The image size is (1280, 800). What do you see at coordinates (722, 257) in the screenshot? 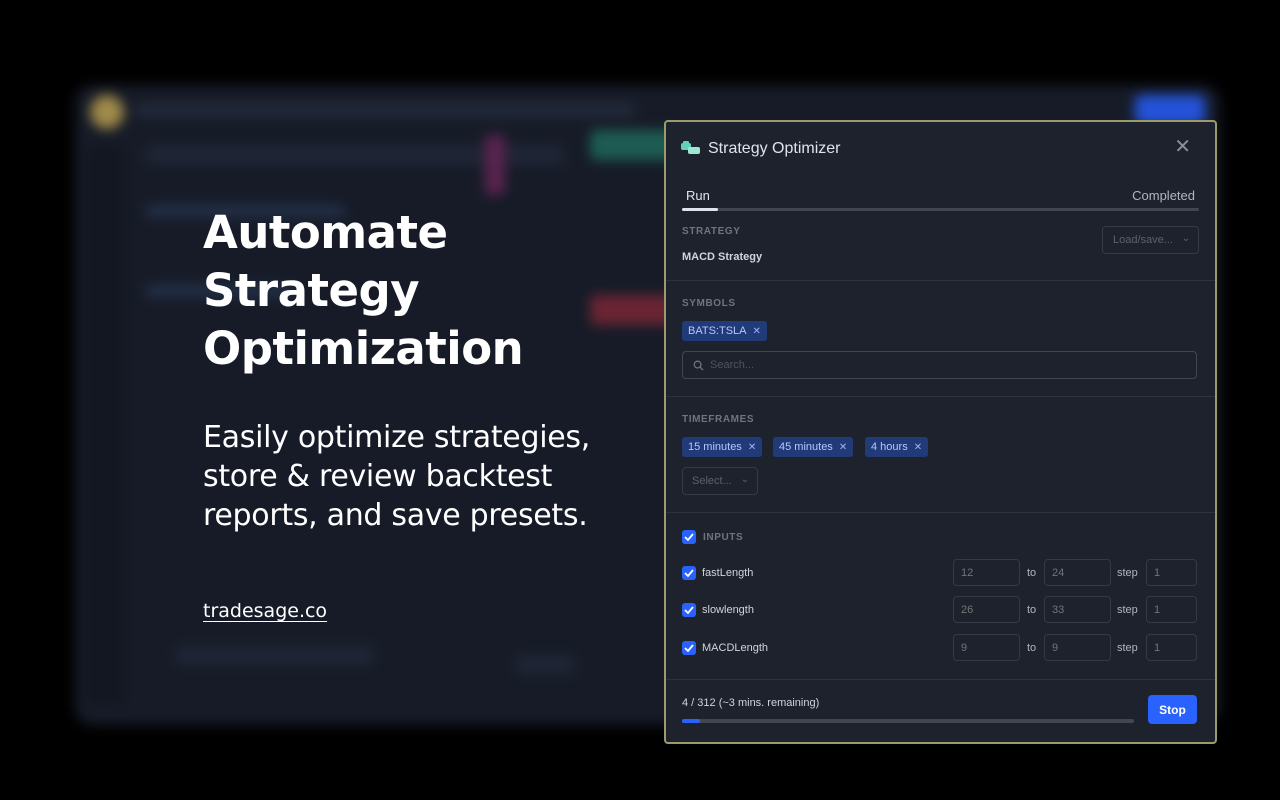
I see `strategy-name: MACD Strategy` at bounding box center [722, 257].